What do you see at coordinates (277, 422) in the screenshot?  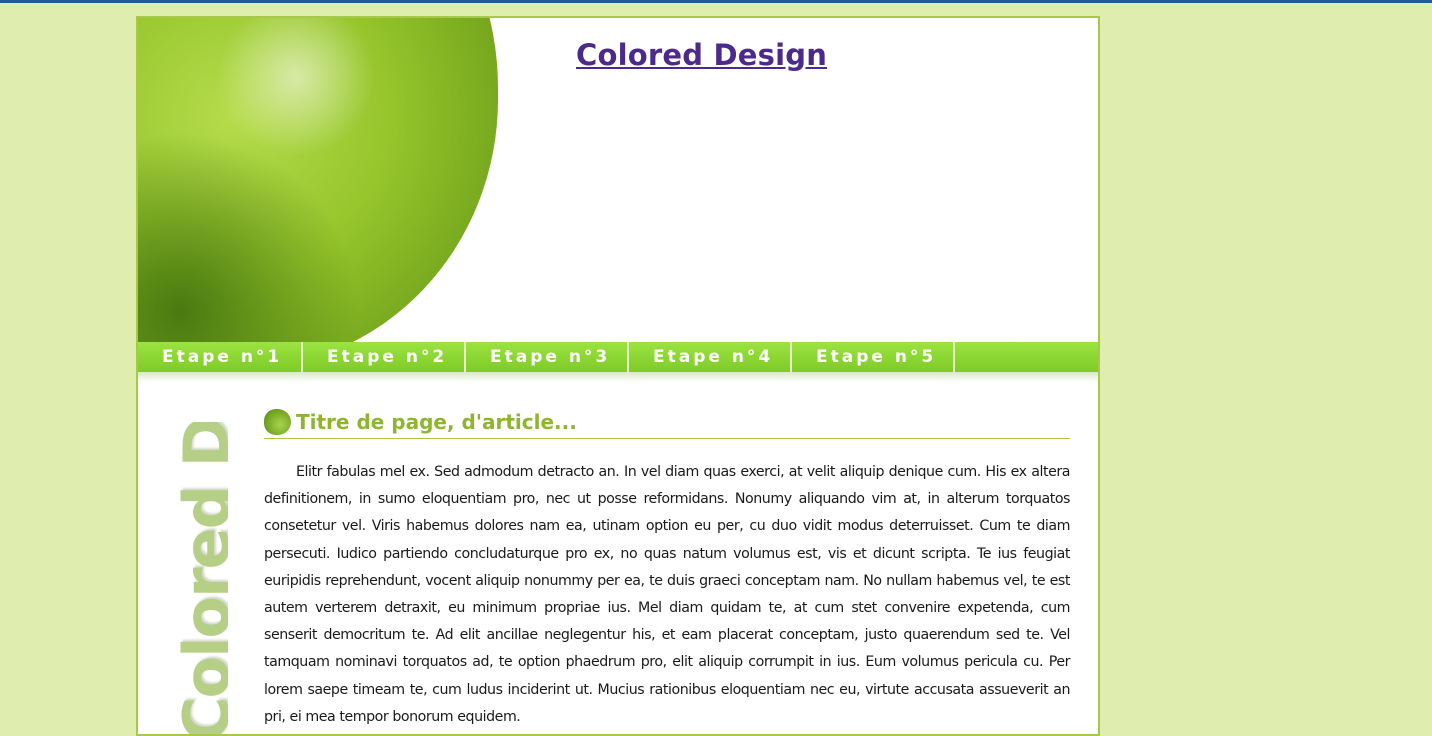 I see `apple-icon` at bounding box center [277, 422].